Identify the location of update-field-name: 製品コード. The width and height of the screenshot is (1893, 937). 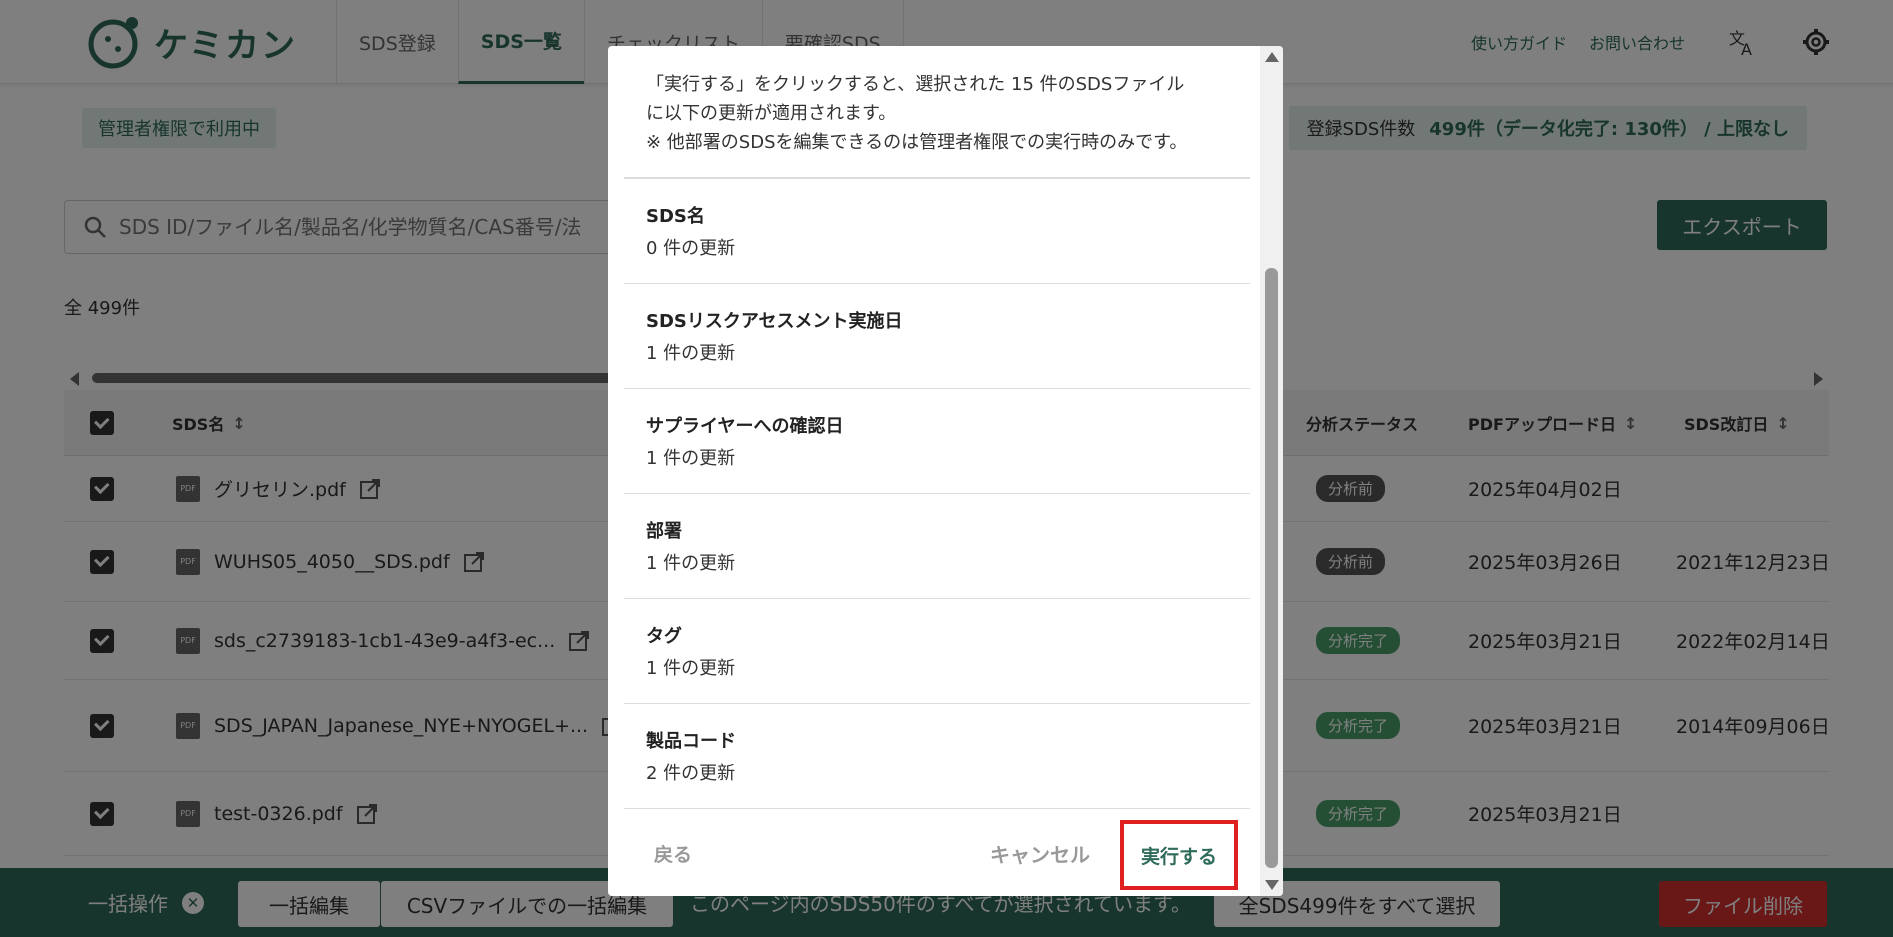
(691, 741).